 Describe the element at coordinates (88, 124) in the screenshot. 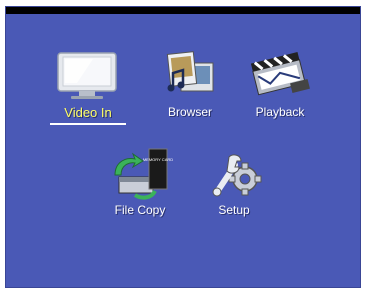

I see `selection-underline` at that location.